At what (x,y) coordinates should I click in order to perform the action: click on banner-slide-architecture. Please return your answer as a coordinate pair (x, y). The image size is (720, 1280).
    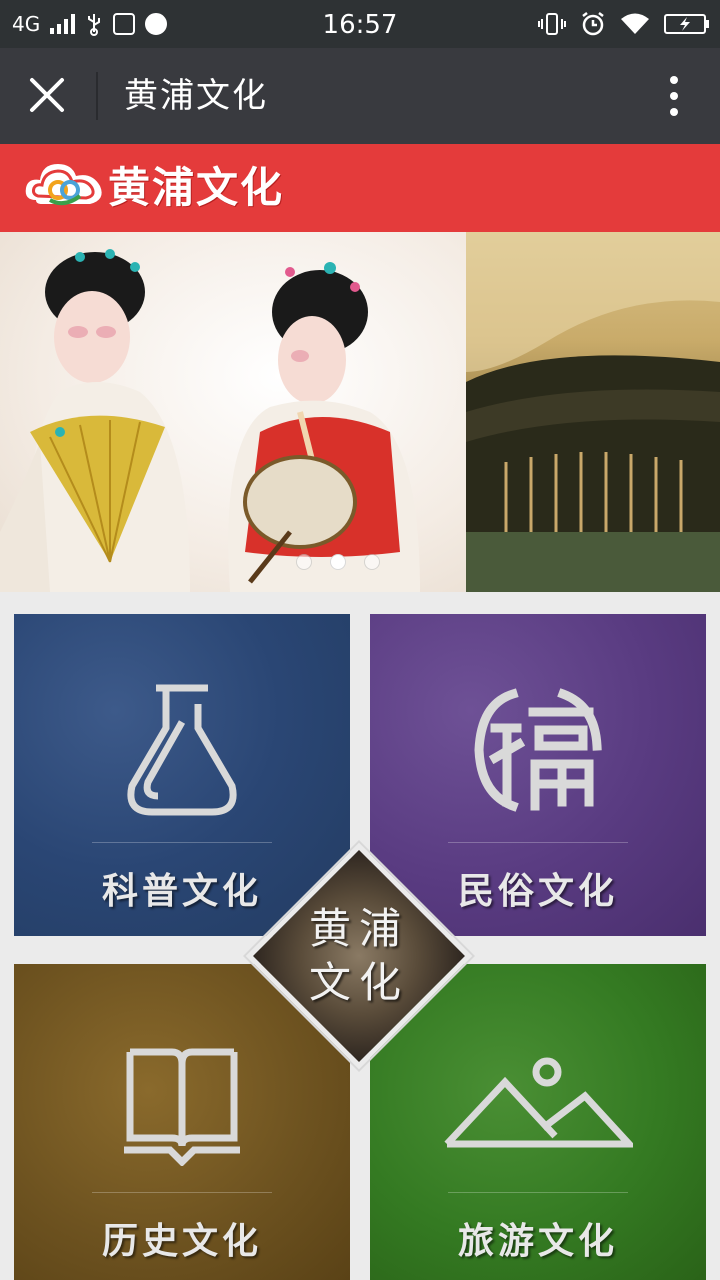
    Looking at the image, I should click on (593, 412).